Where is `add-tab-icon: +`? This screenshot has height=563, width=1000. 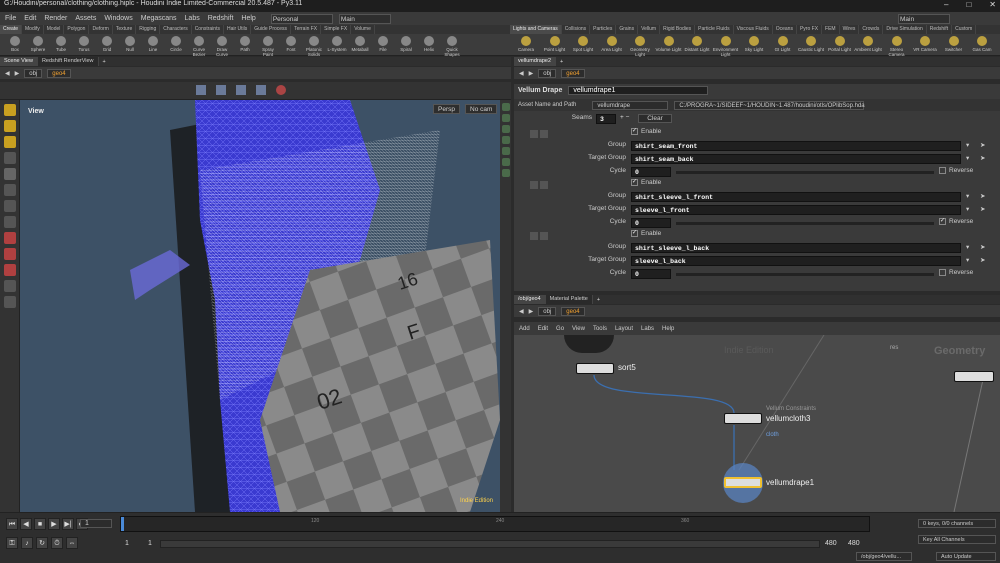 add-tab-icon: + is located at coordinates (104, 62).